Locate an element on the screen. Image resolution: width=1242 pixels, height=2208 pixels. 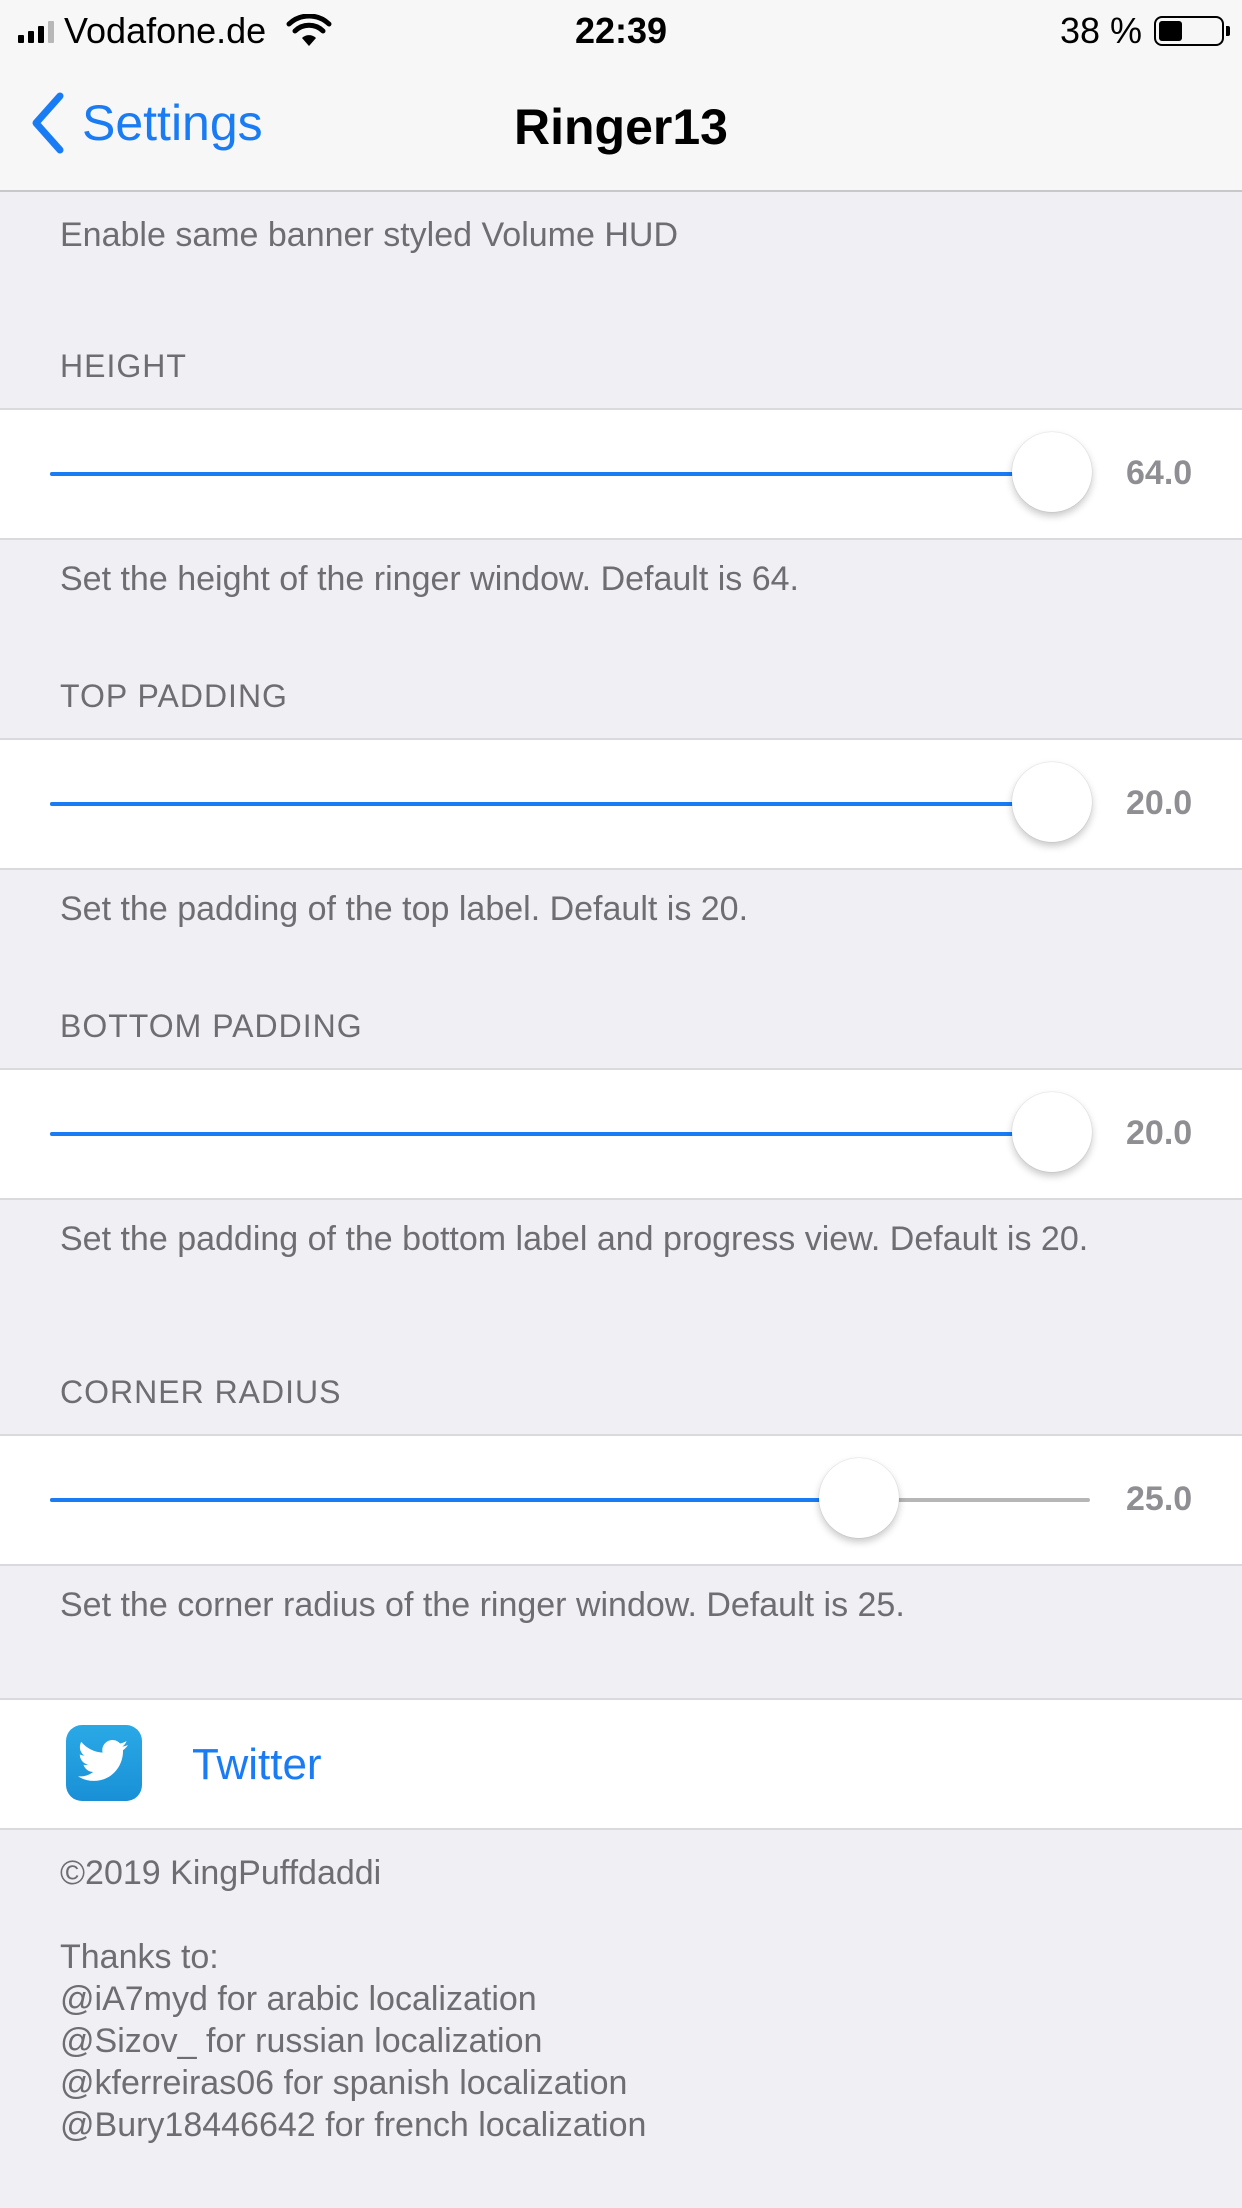
height-slider is located at coordinates (571, 472).